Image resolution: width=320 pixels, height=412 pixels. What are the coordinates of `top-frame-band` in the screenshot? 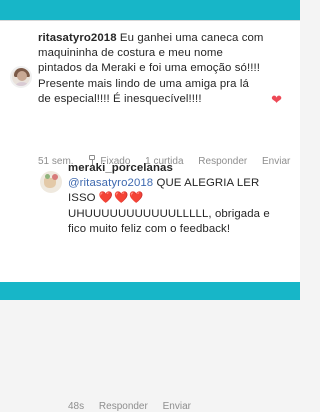 It's located at (150, 10).